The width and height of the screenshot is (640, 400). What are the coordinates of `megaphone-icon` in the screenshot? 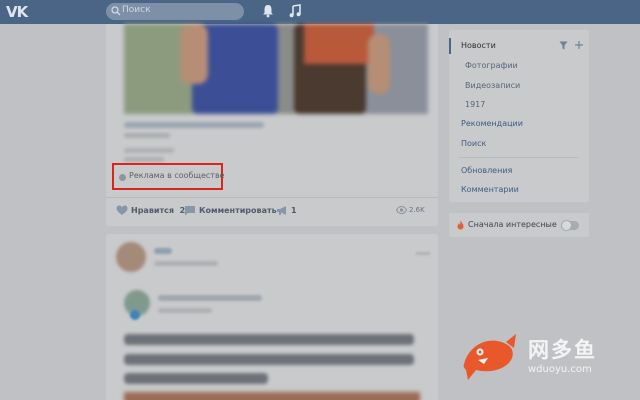 It's located at (281, 210).